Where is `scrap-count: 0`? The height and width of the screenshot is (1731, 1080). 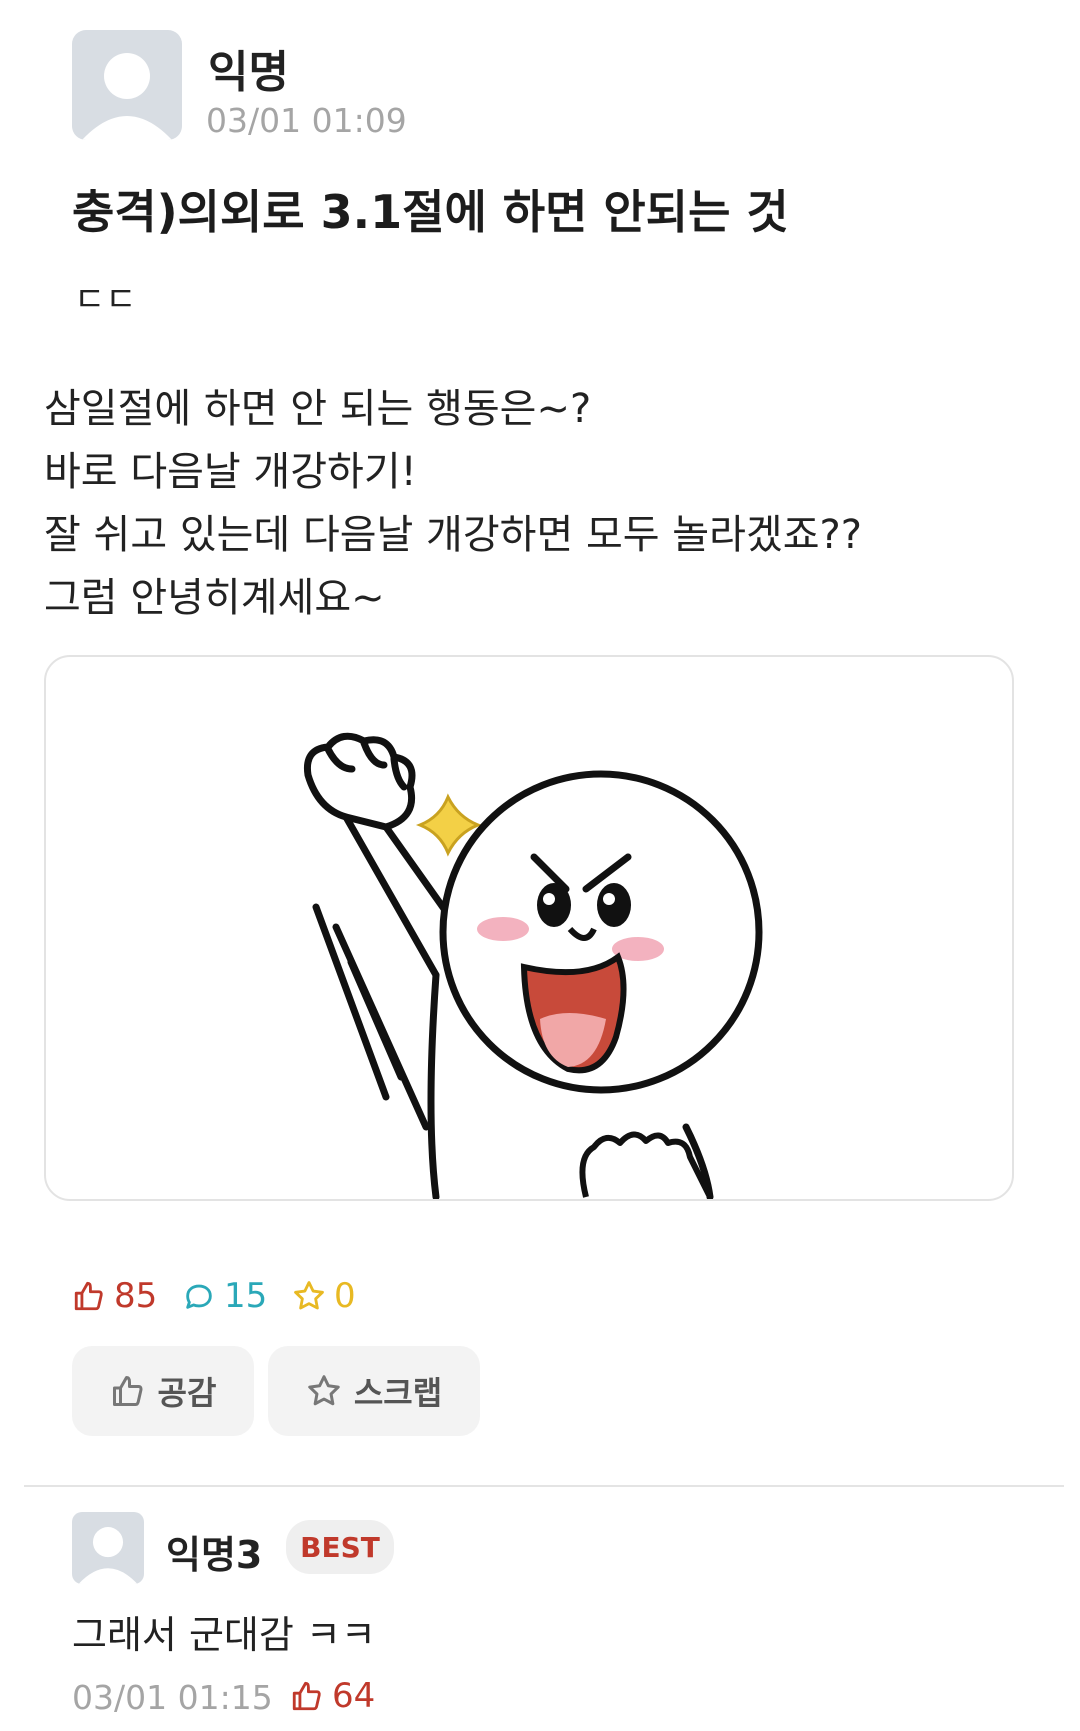
scrap-count: 0 is located at coordinates (324, 1296).